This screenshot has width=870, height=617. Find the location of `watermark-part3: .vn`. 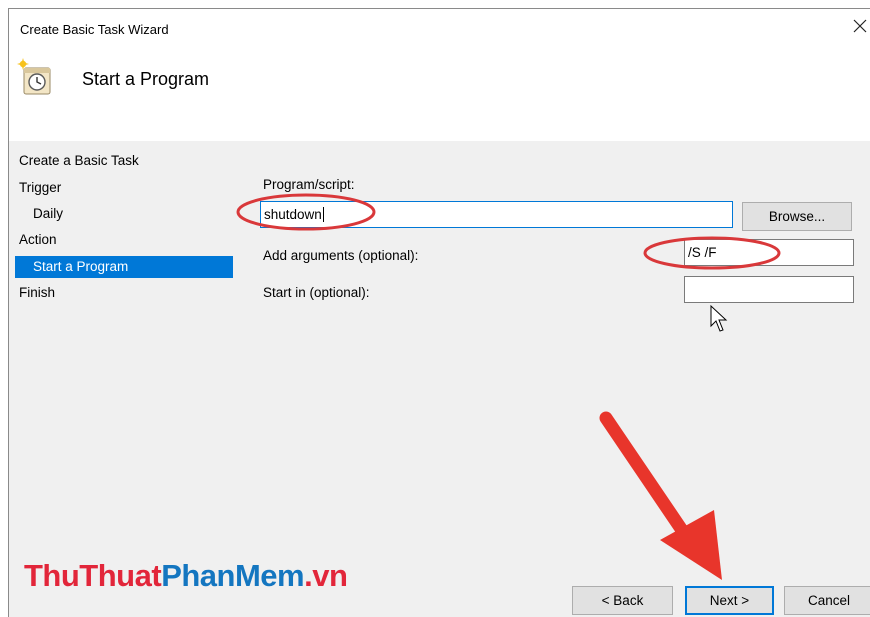

watermark-part3: .vn is located at coordinates (326, 575).